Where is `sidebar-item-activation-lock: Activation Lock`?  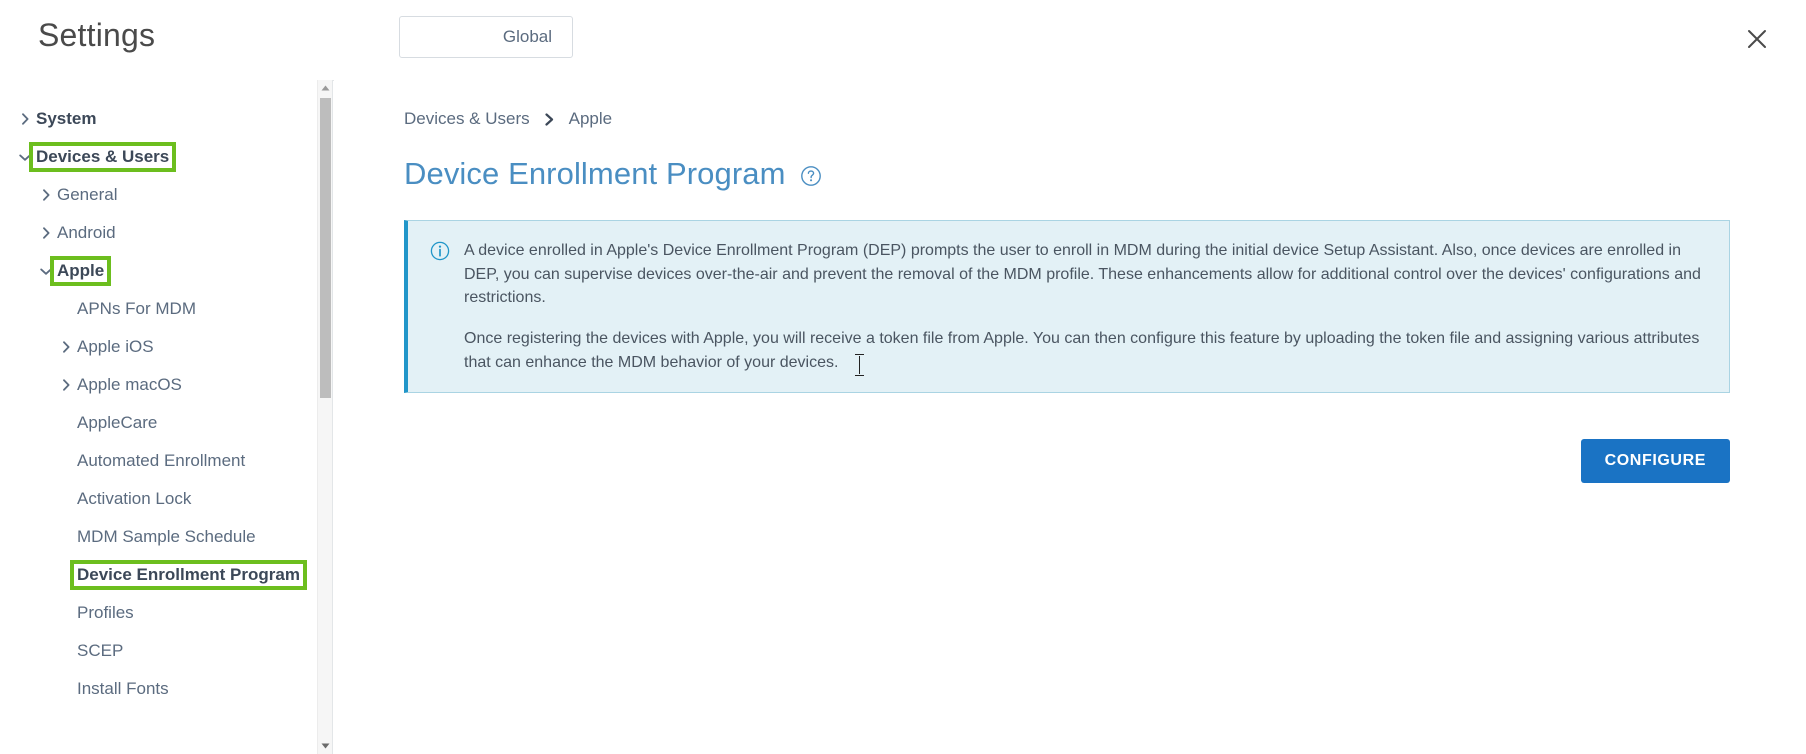 sidebar-item-activation-lock: Activation Lock is located at coordinates (166, 499).